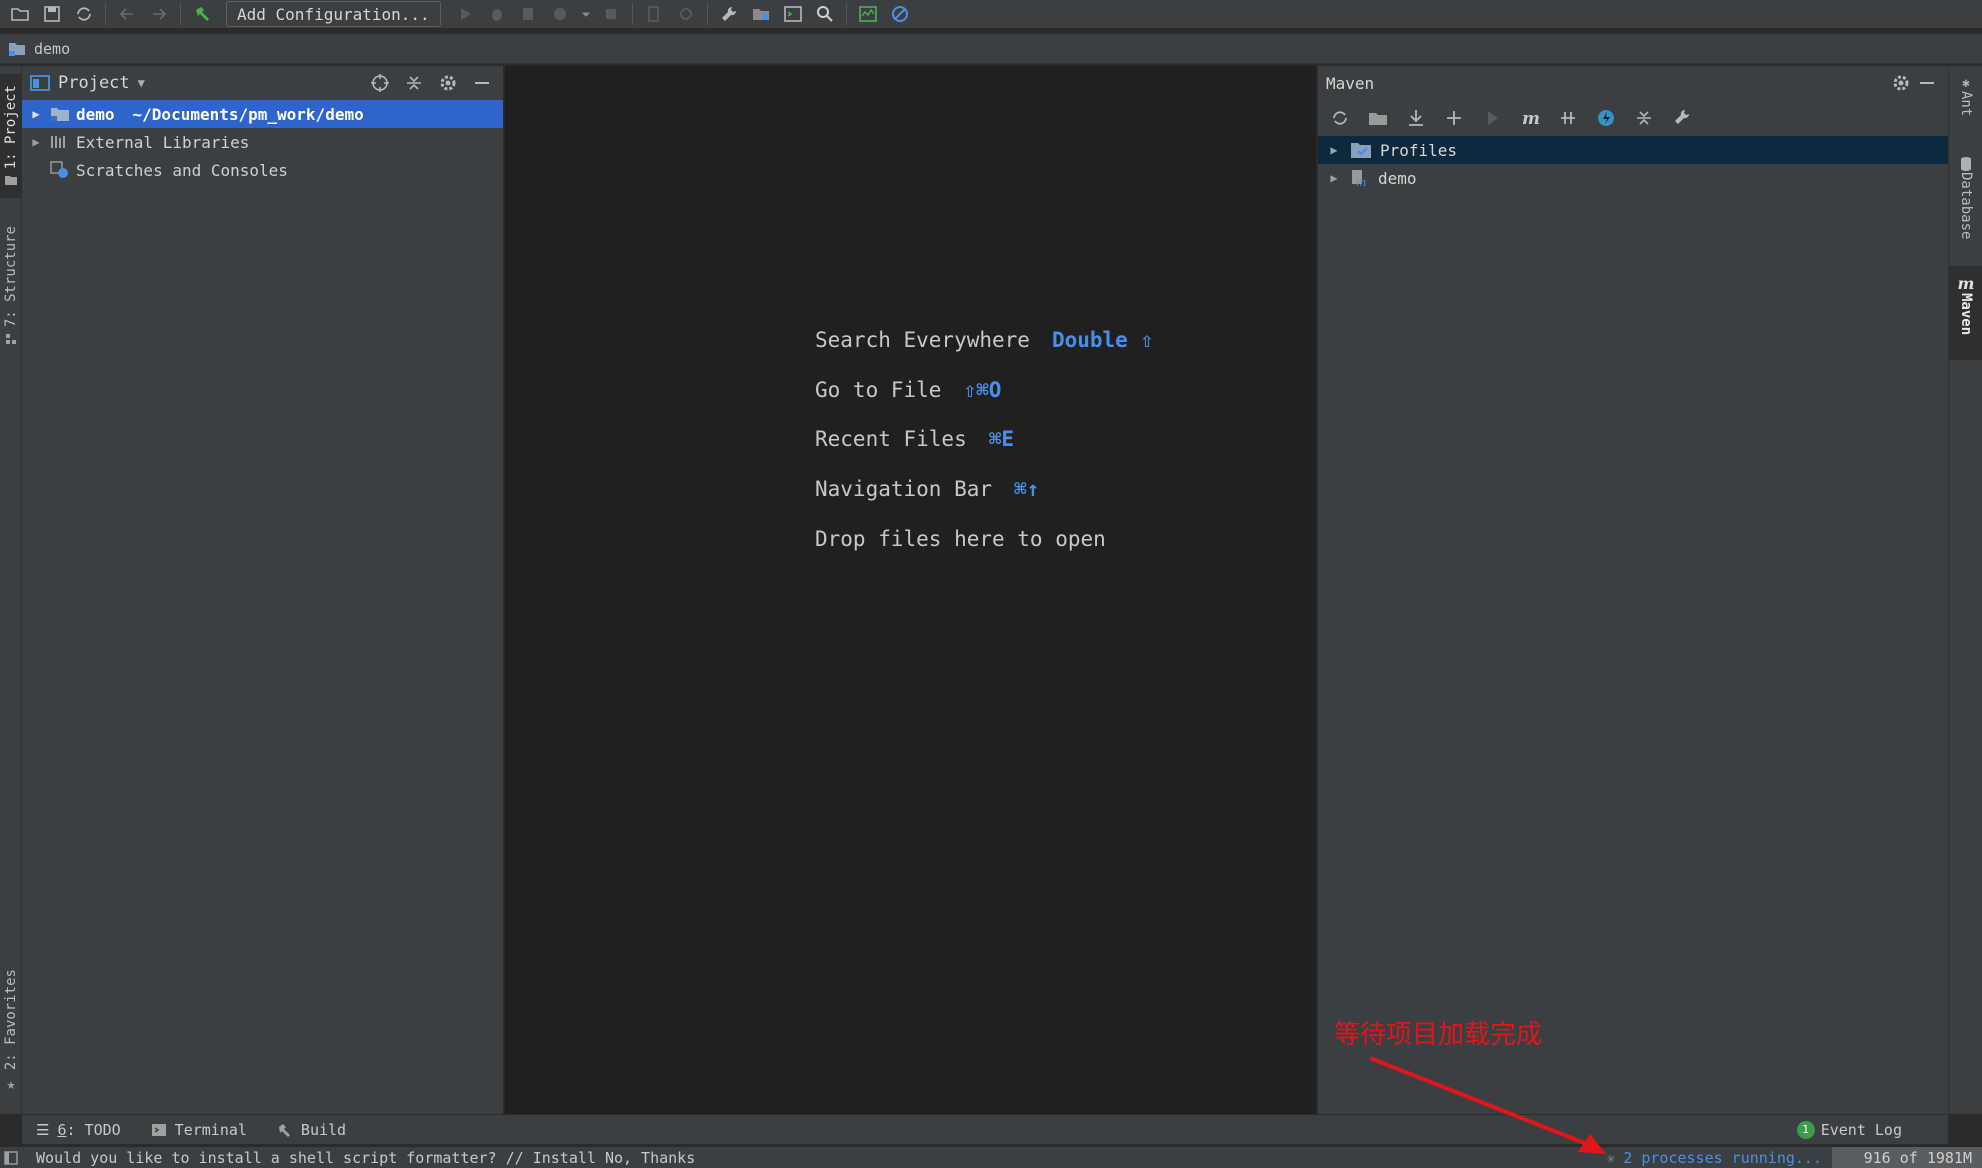 The width and height of the screenshot is (1982, 1168). What do you see at coordinates (1454, 118) in the screenshot?
I see `add-icon` at bounding box center [1454, 118].